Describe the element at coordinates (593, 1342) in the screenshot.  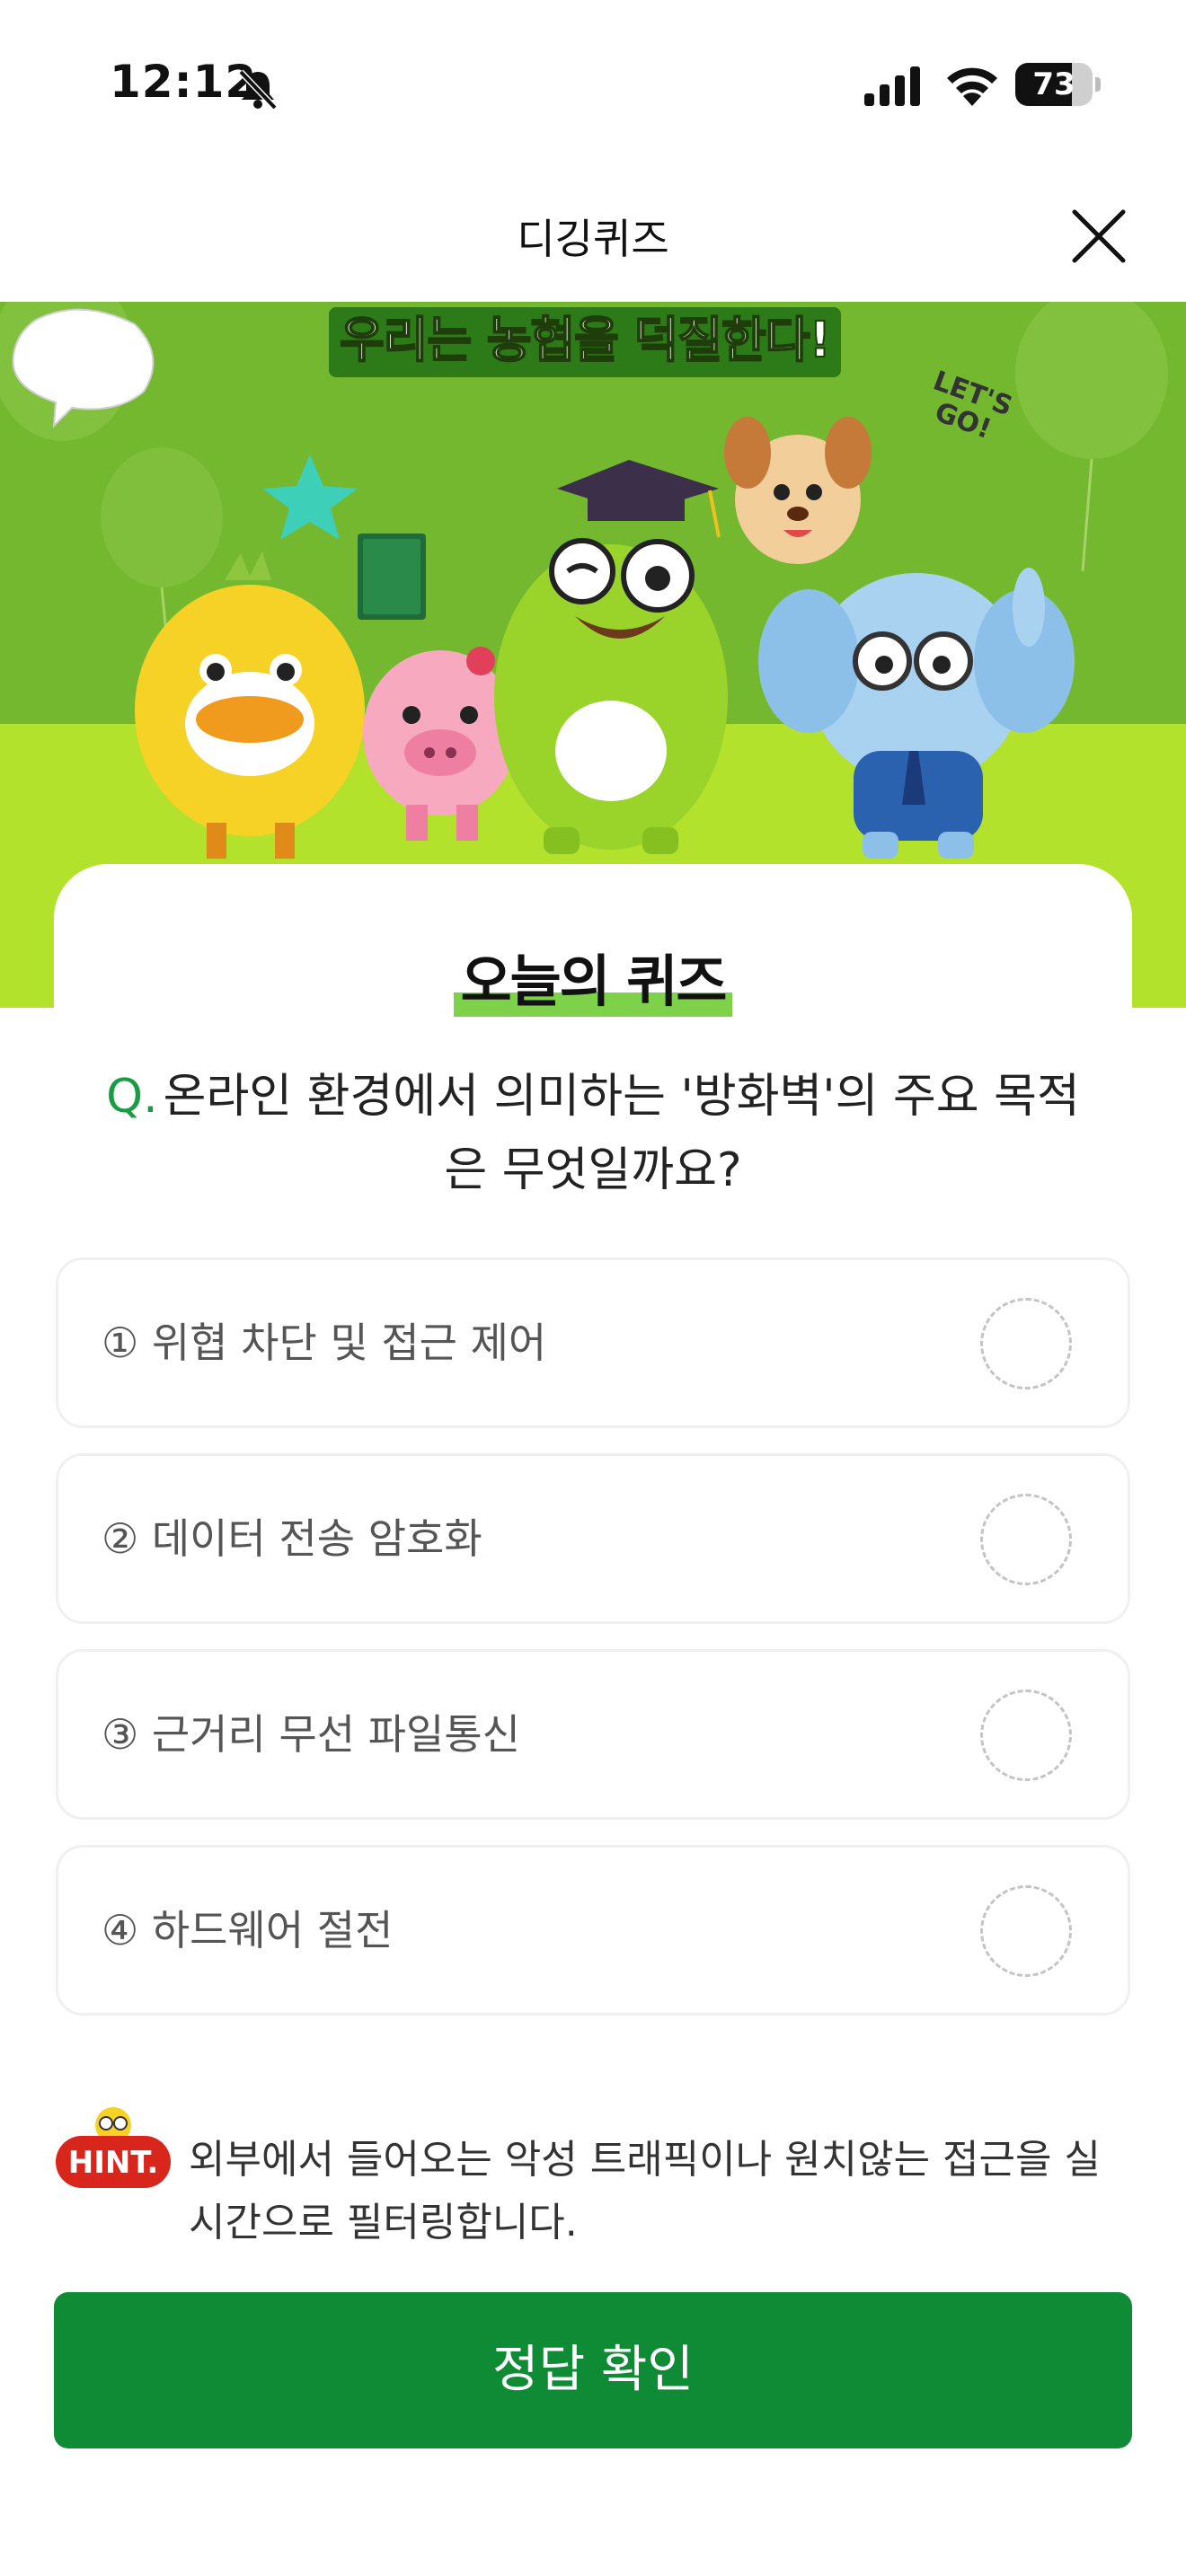
I see `answer-option-1: ① 위협 차단 및 접근 제어` at that location.